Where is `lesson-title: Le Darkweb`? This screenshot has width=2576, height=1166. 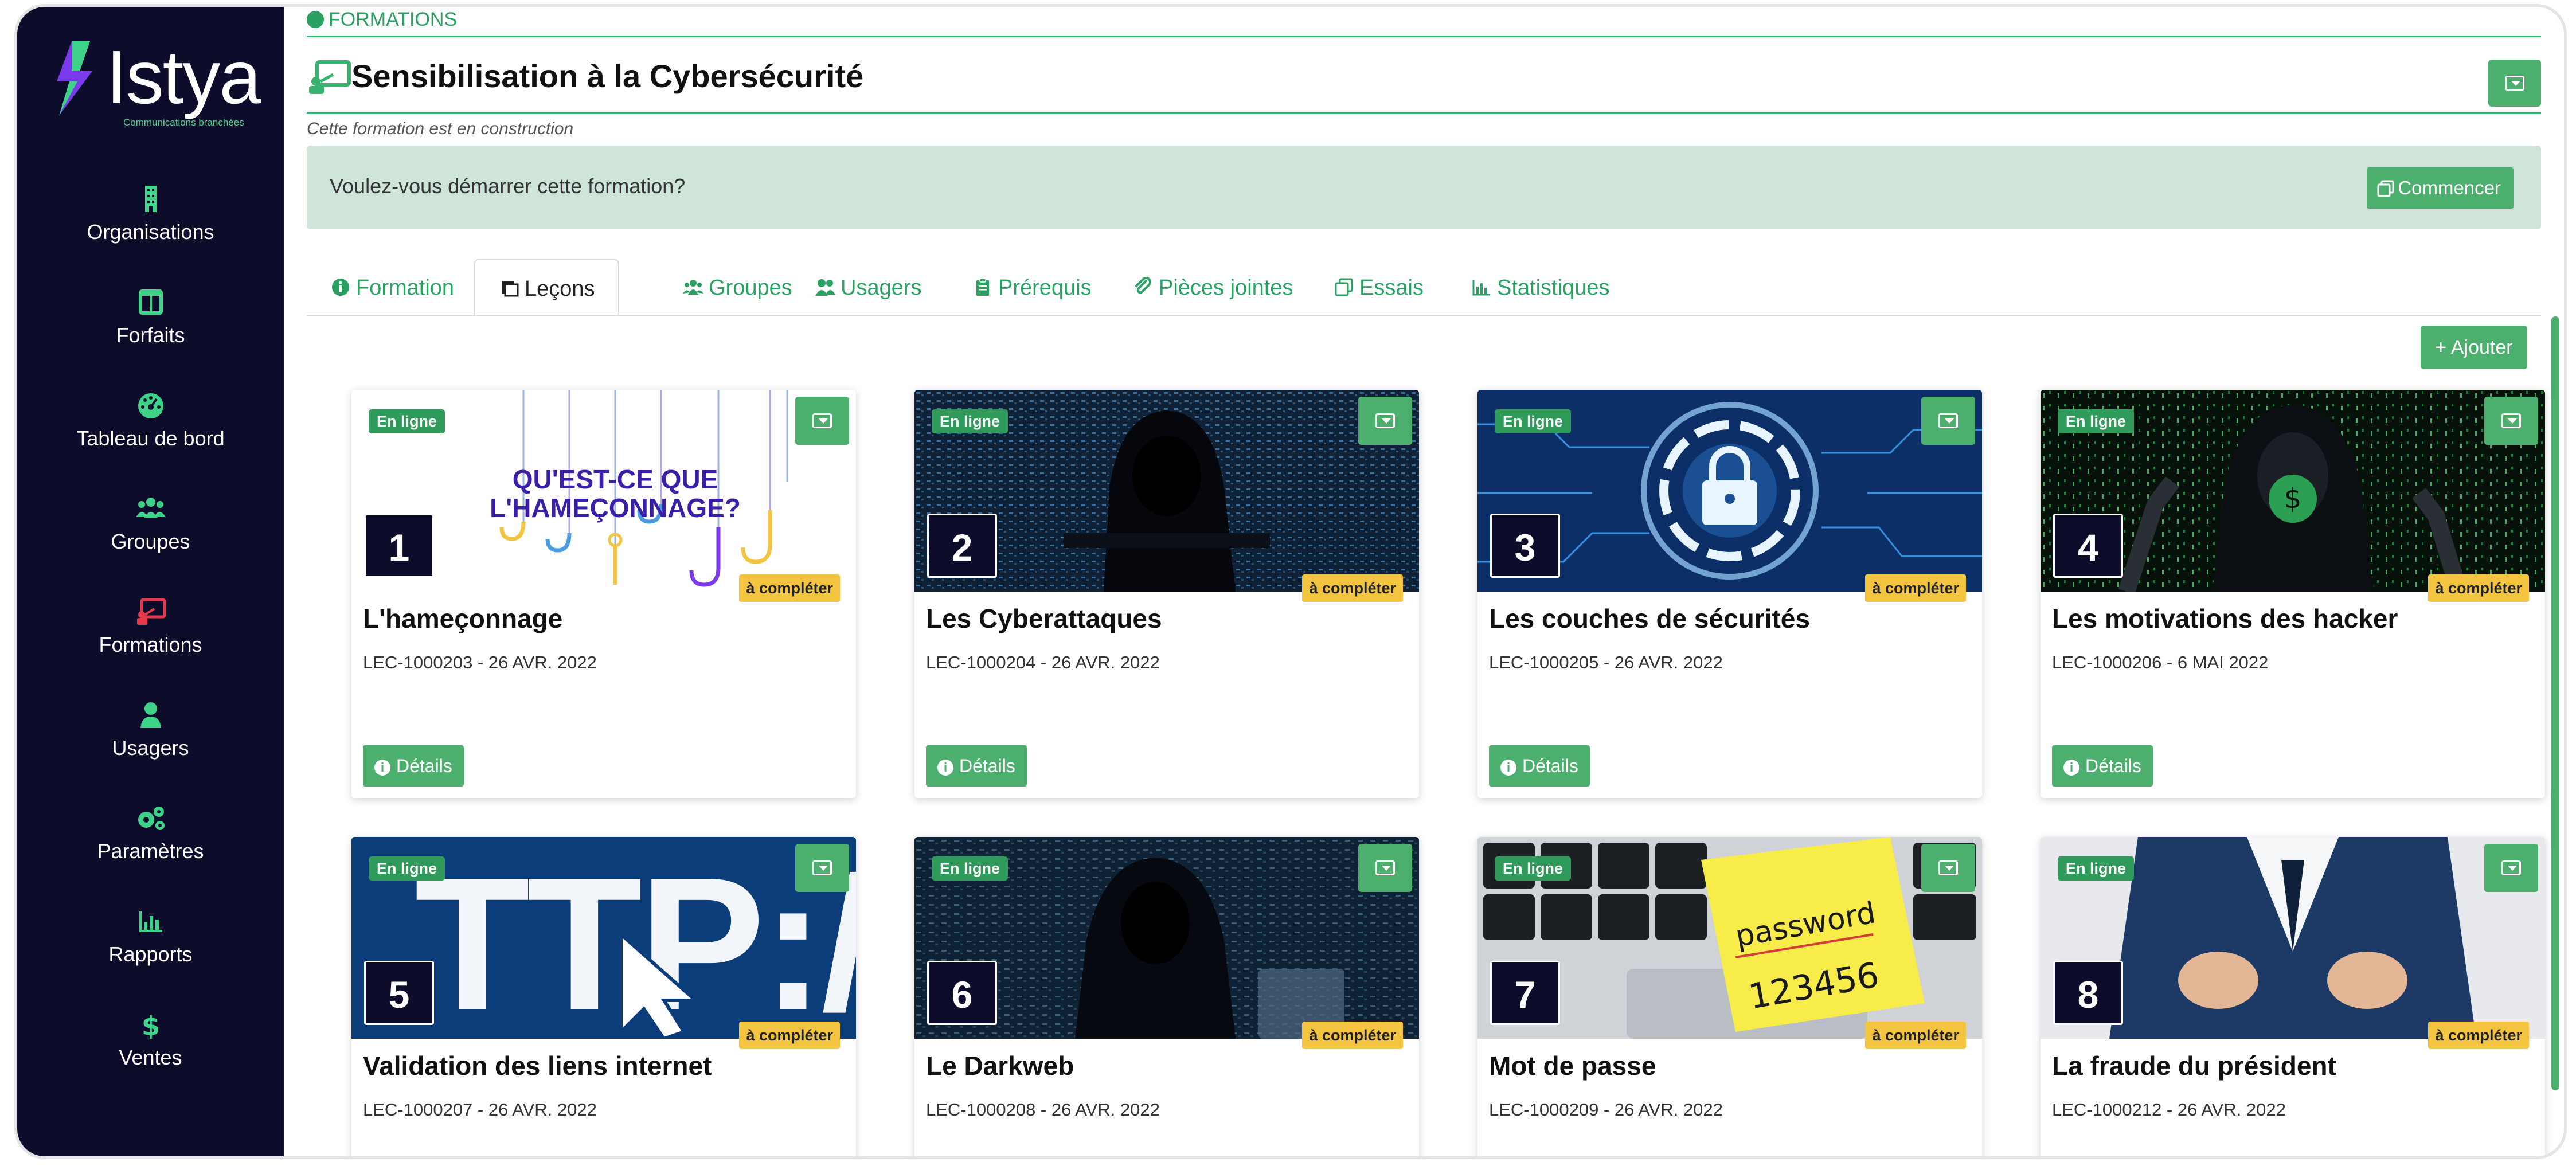 lesson-title: Le Darkweb is located at coordinates (1000, 1066).